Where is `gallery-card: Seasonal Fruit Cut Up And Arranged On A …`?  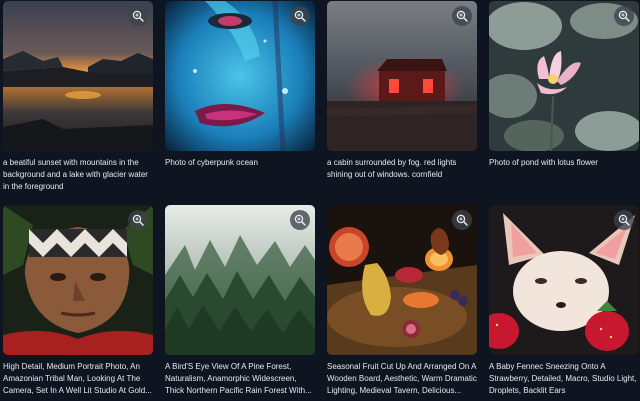 gallery-card: Seasonal Fruit Cut Up And Arranged On A … is located at coordinates (402, 301).